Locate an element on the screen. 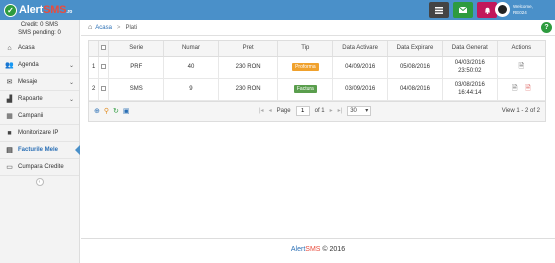 The width and height of the screenshot is (555, 263). camera-icon: ■ is located at coordinates (9, 133).